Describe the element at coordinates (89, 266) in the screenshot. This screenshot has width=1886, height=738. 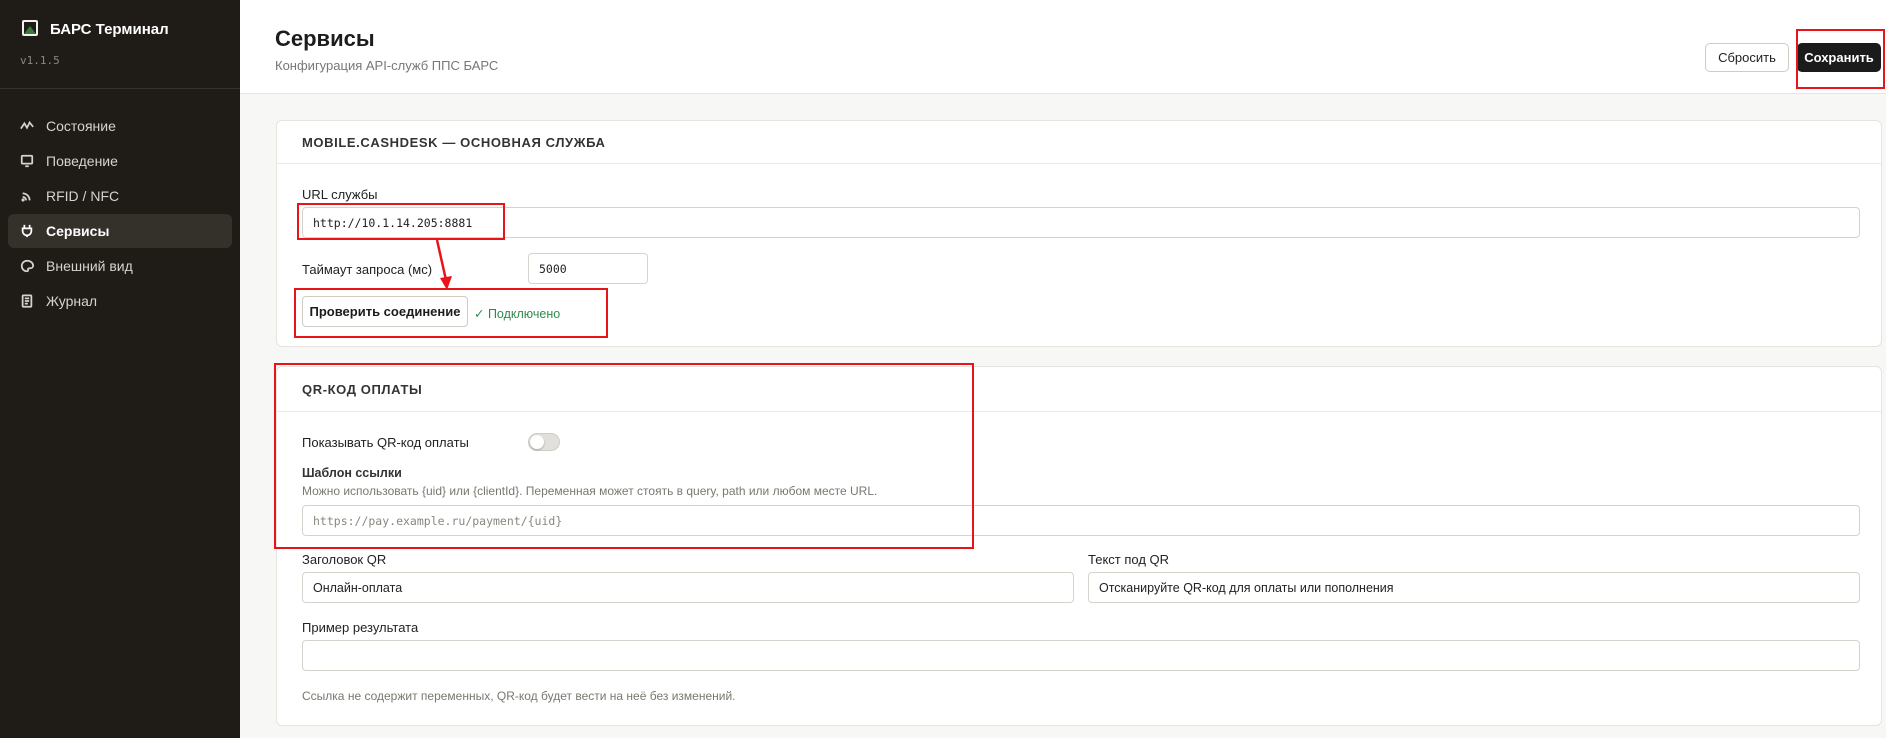
I see `sidebar-item-label: Внешний вид` at that location.